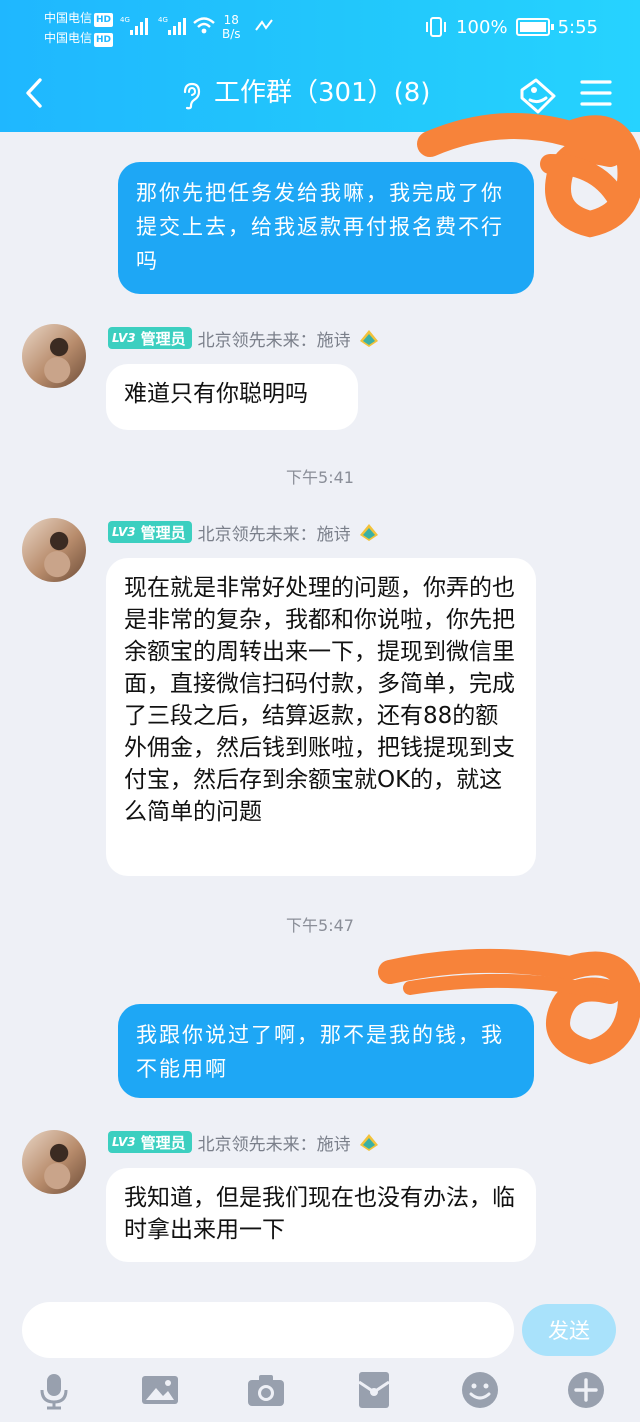 The height and width of the screenshot is (1422, 640). What do you see at coordinates (204, 25) in the screenshot?
I see `wifi-icon` at bounding box center [204, 25].